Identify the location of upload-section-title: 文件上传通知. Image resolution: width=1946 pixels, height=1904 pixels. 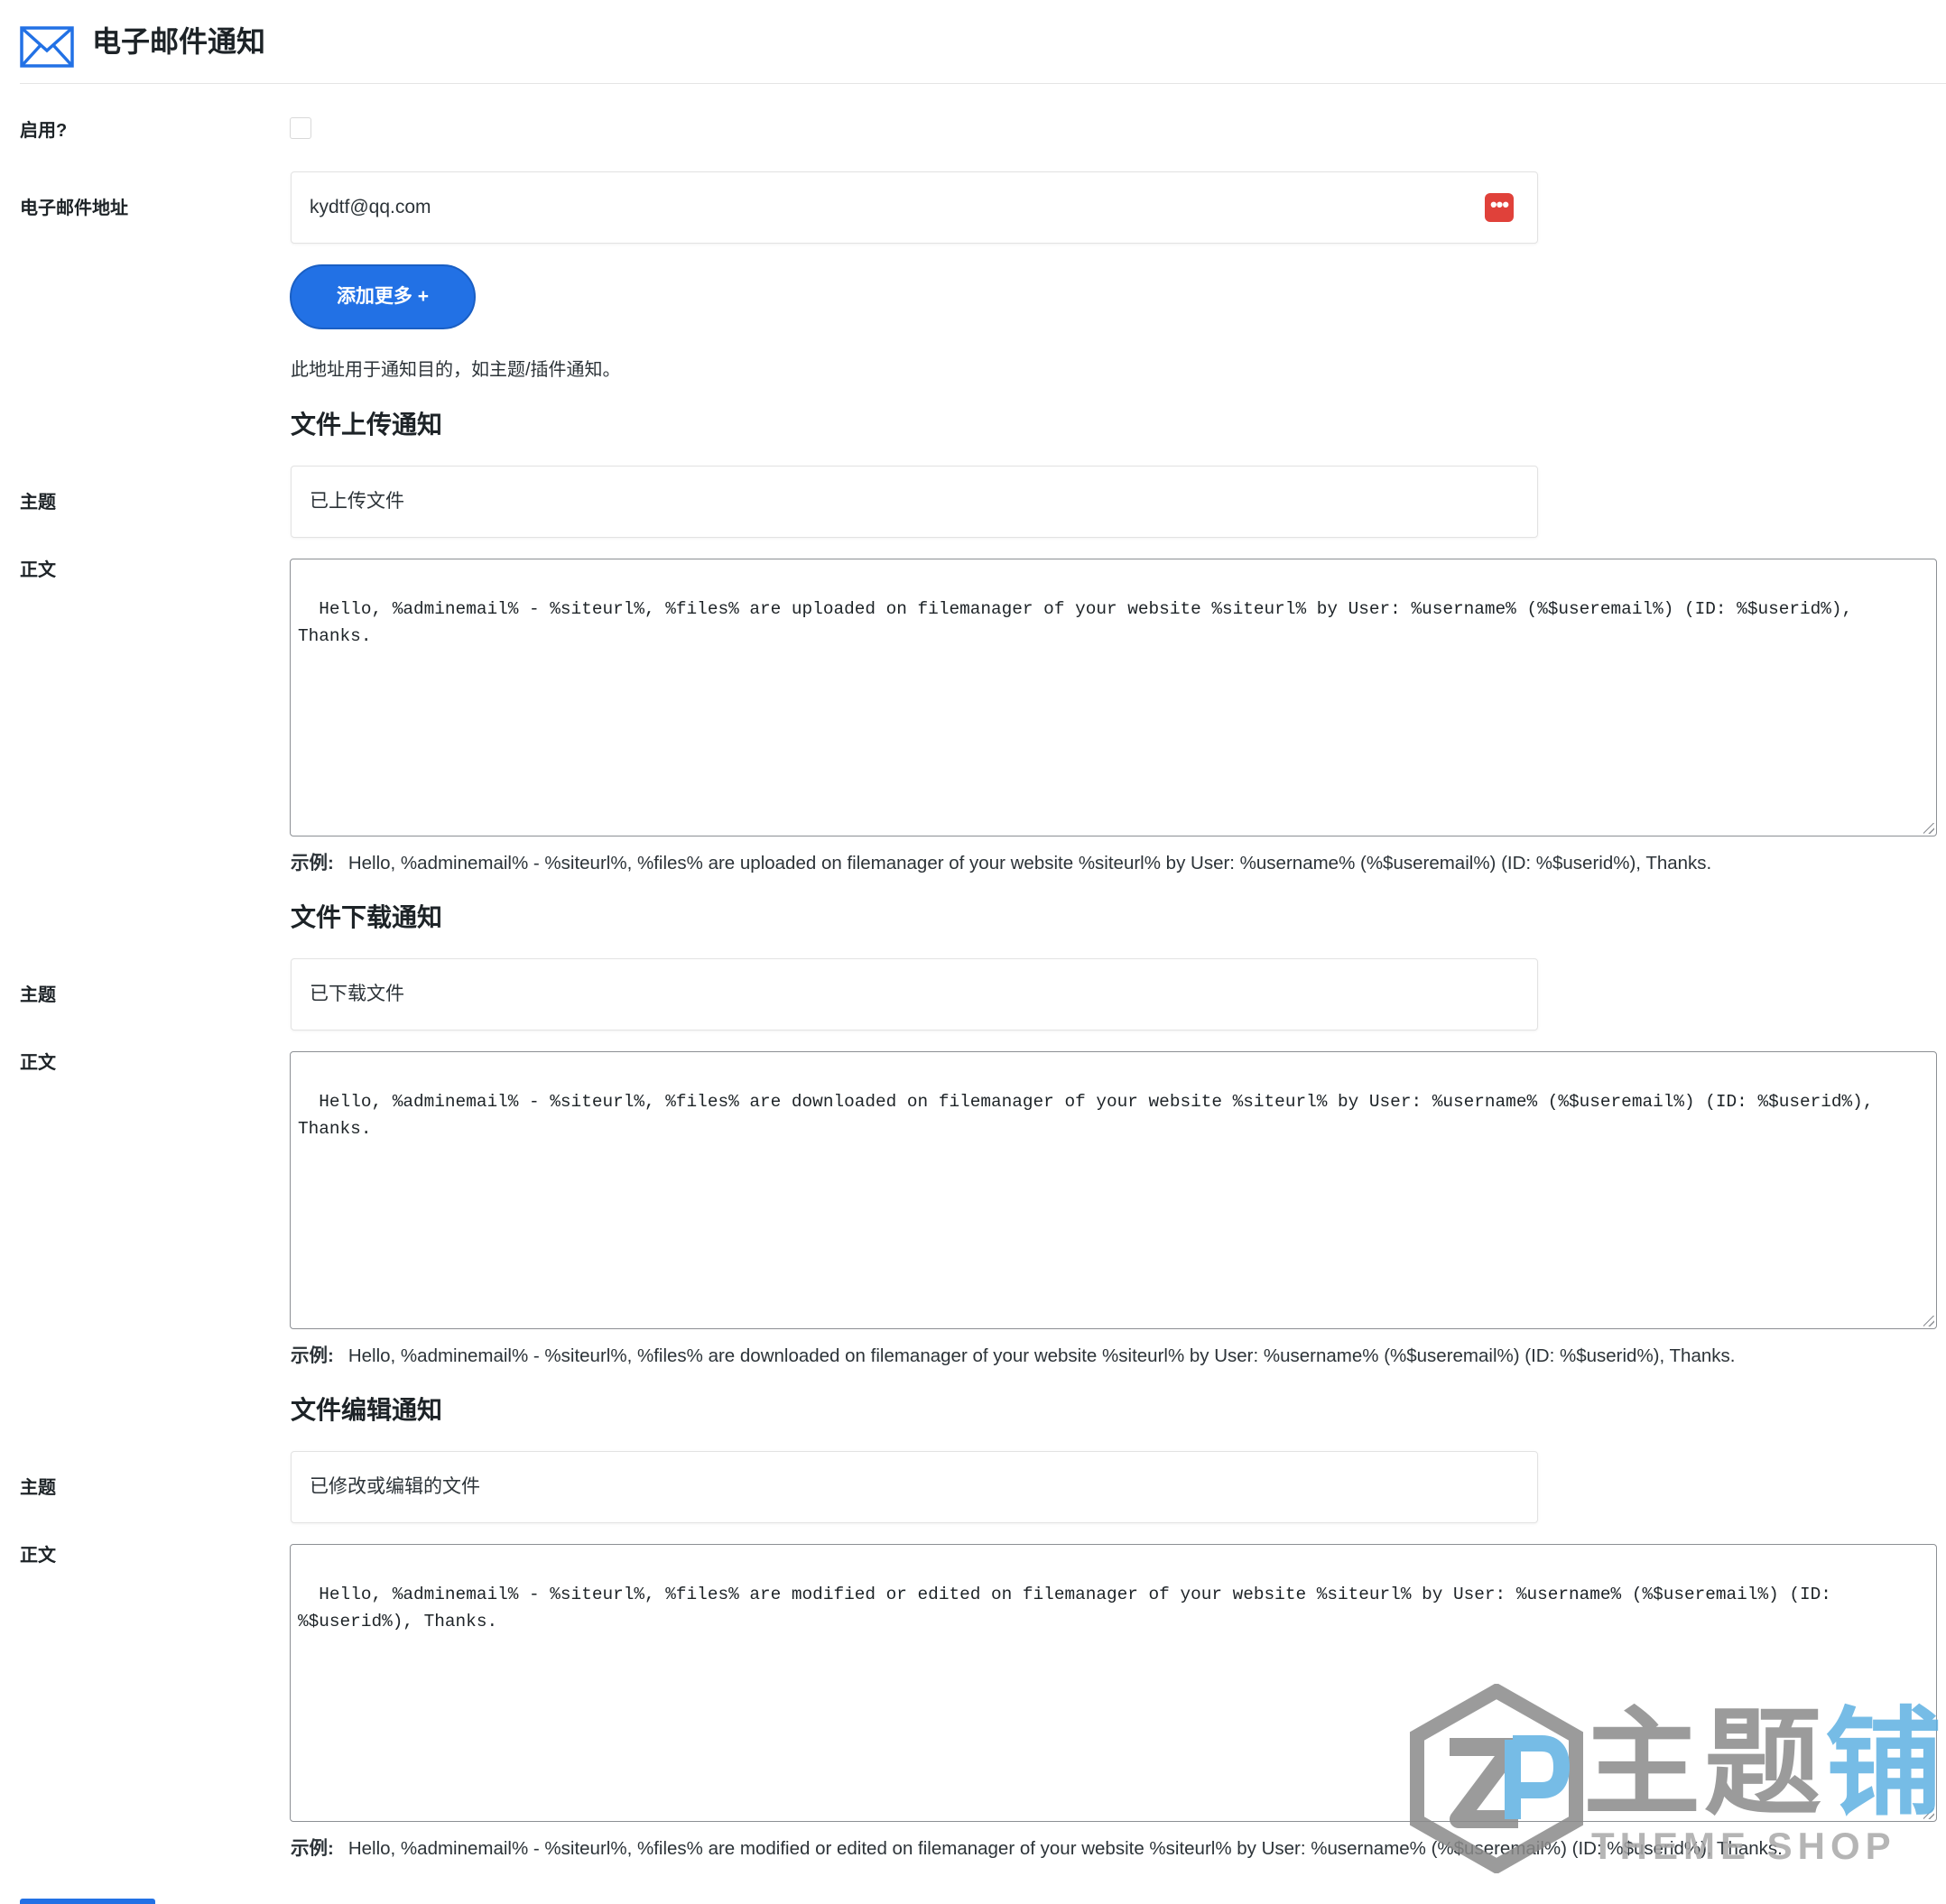
(367, 425).